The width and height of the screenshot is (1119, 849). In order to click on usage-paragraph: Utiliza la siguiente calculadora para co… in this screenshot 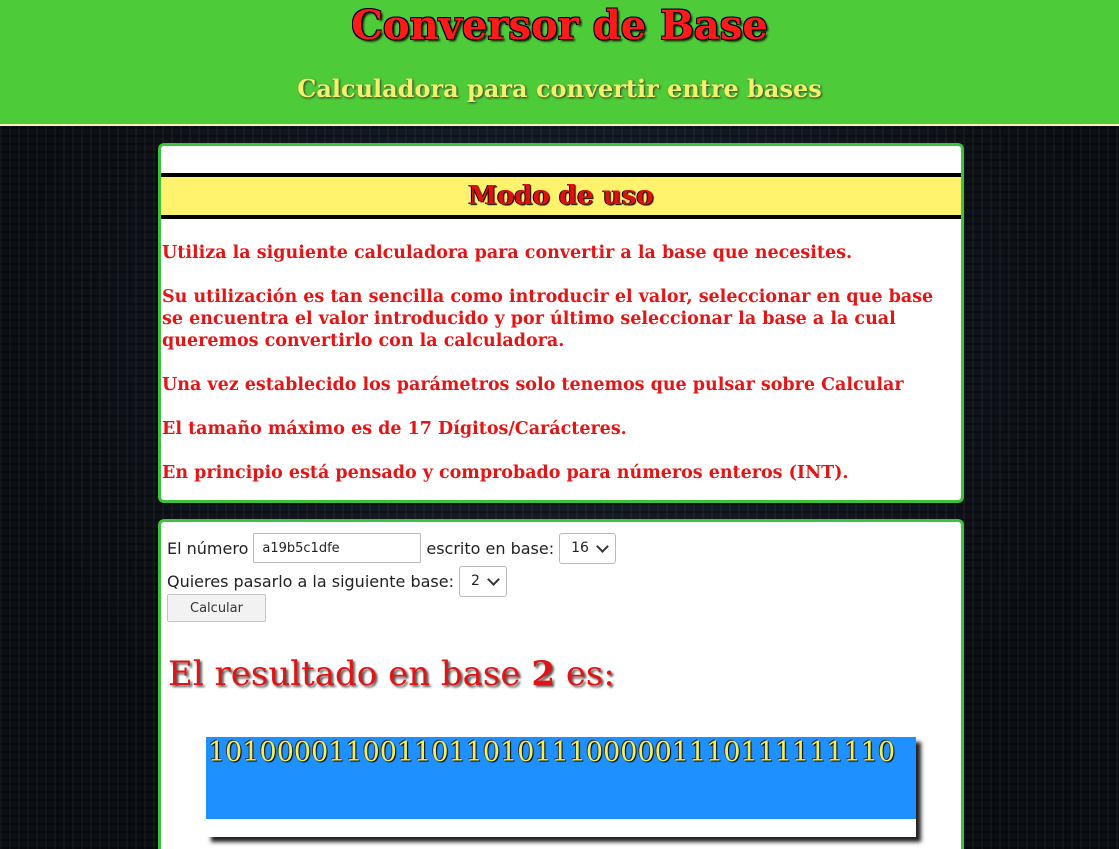, I will do `click(507, 253)`.